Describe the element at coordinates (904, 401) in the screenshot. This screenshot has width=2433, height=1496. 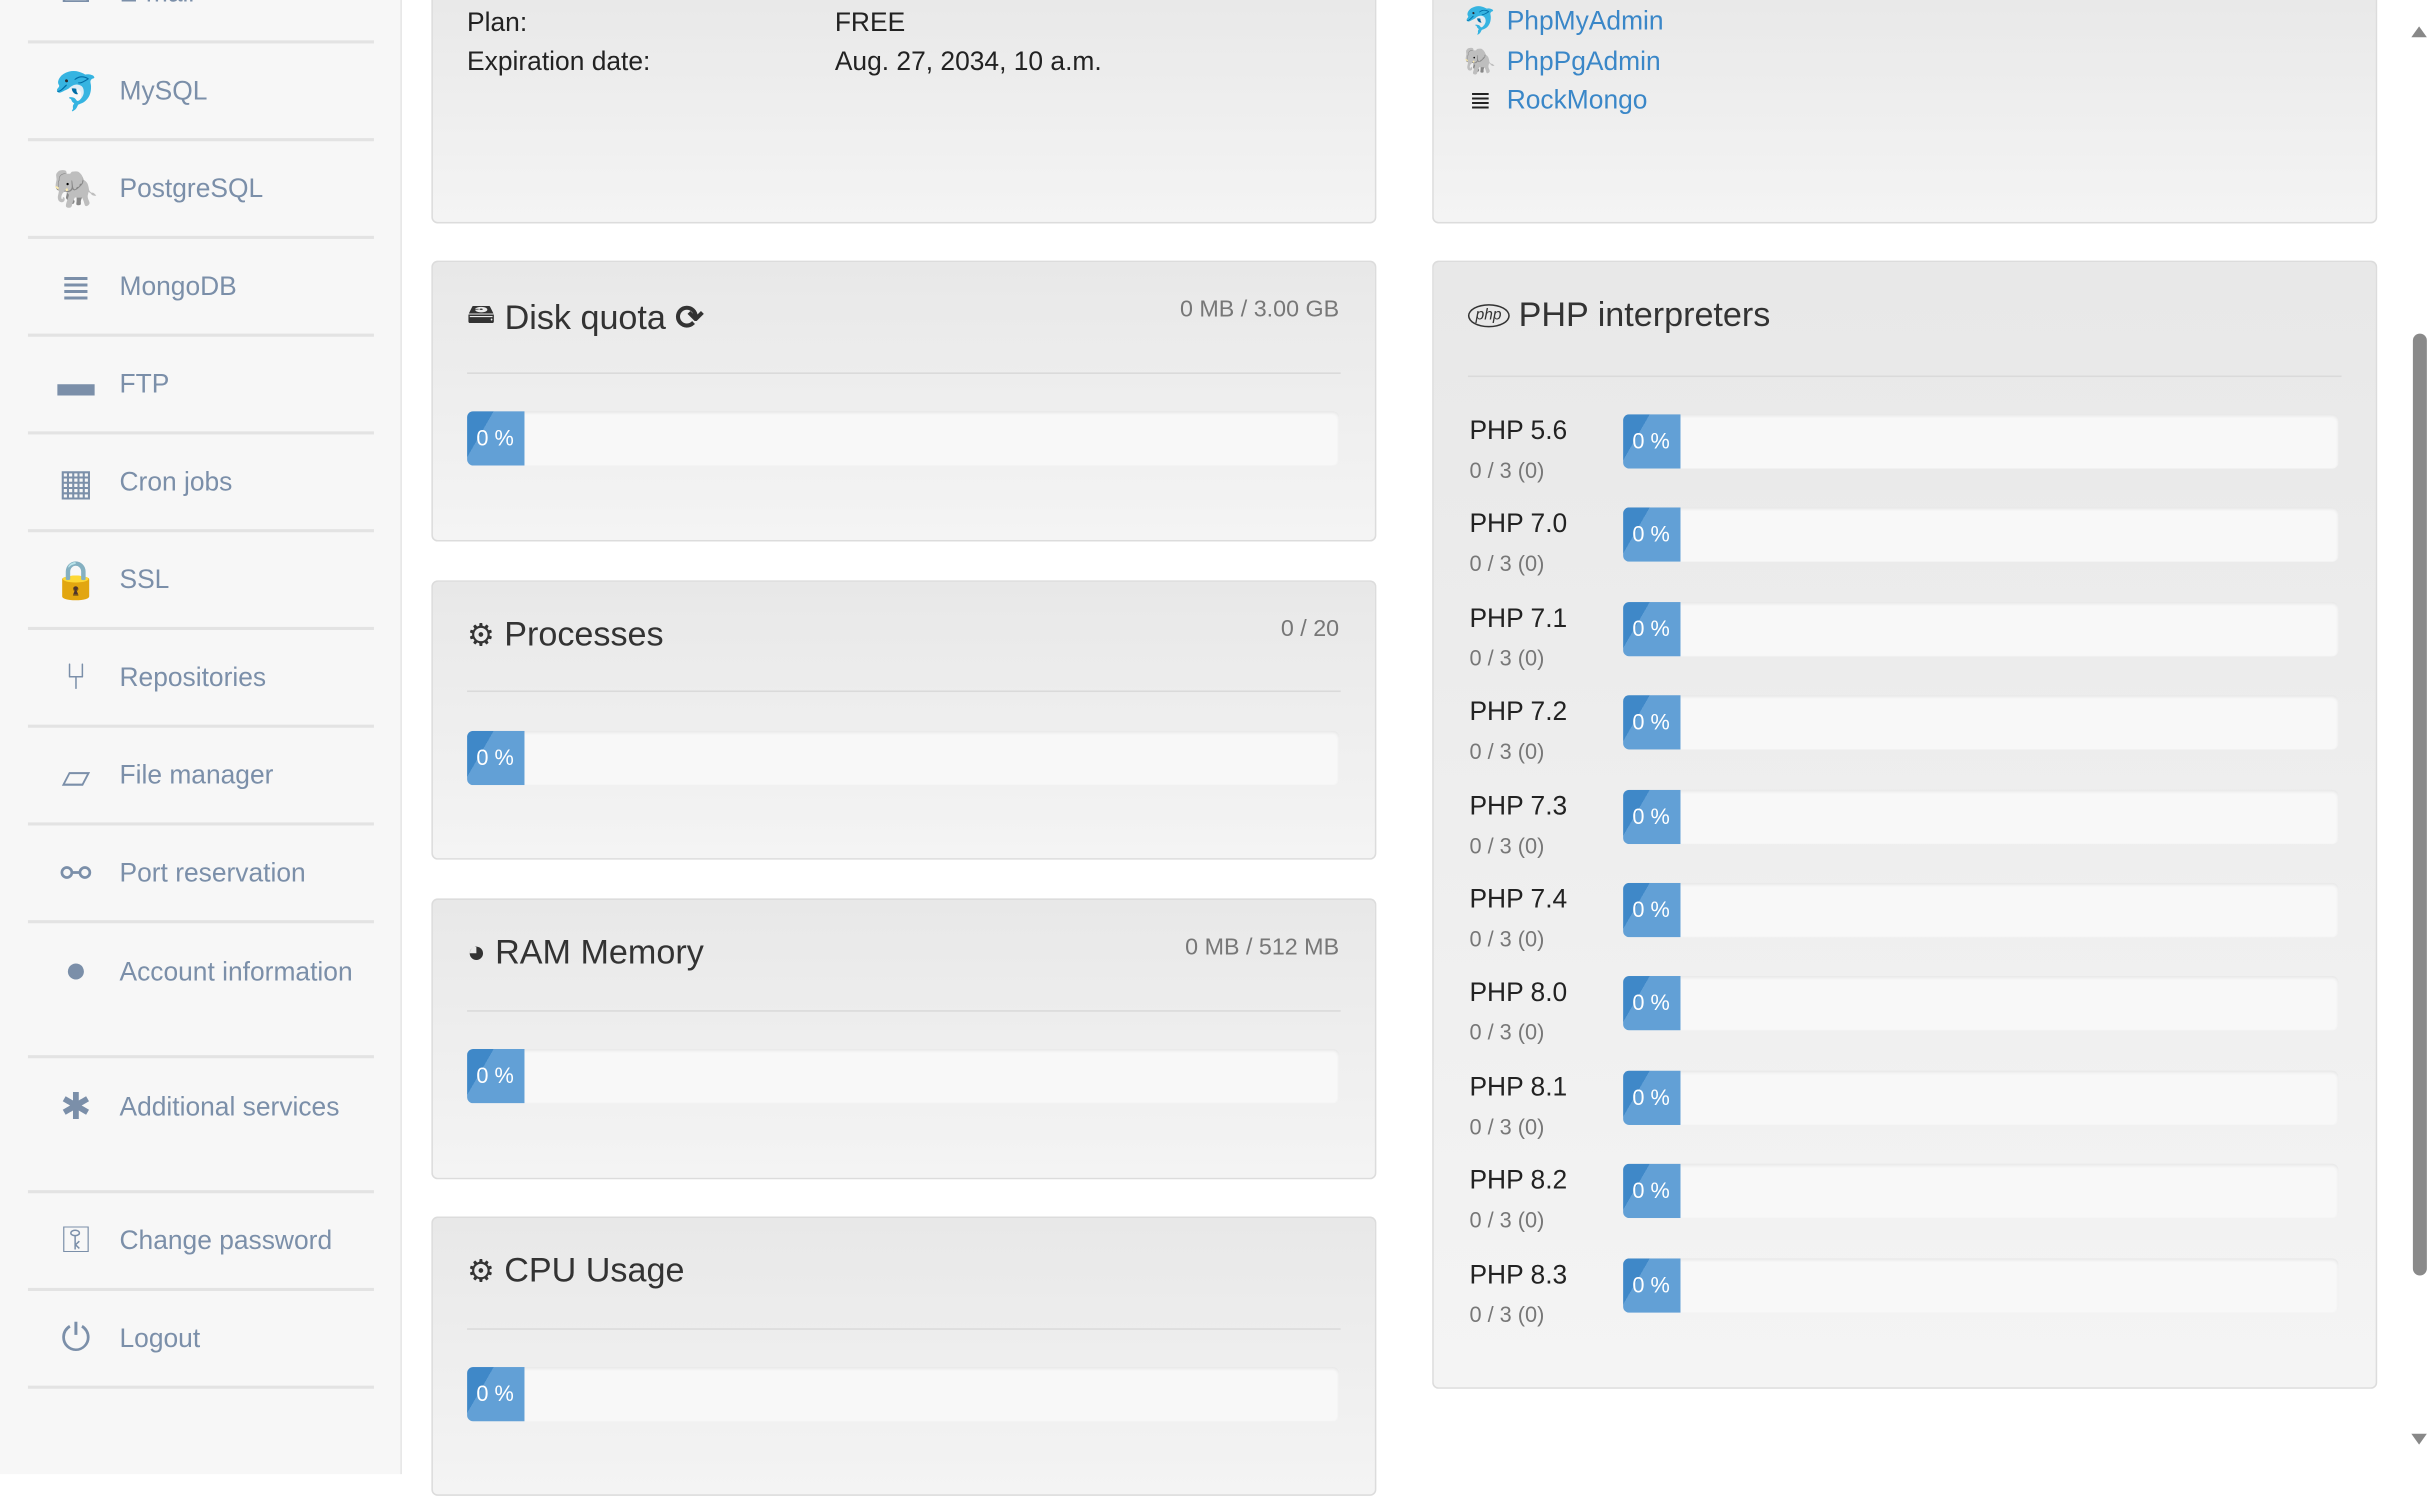
I see `disk-quota-card: 🖴 Disk quota ⟳ 0 MB / 3.00 GB 0 %` at that location.